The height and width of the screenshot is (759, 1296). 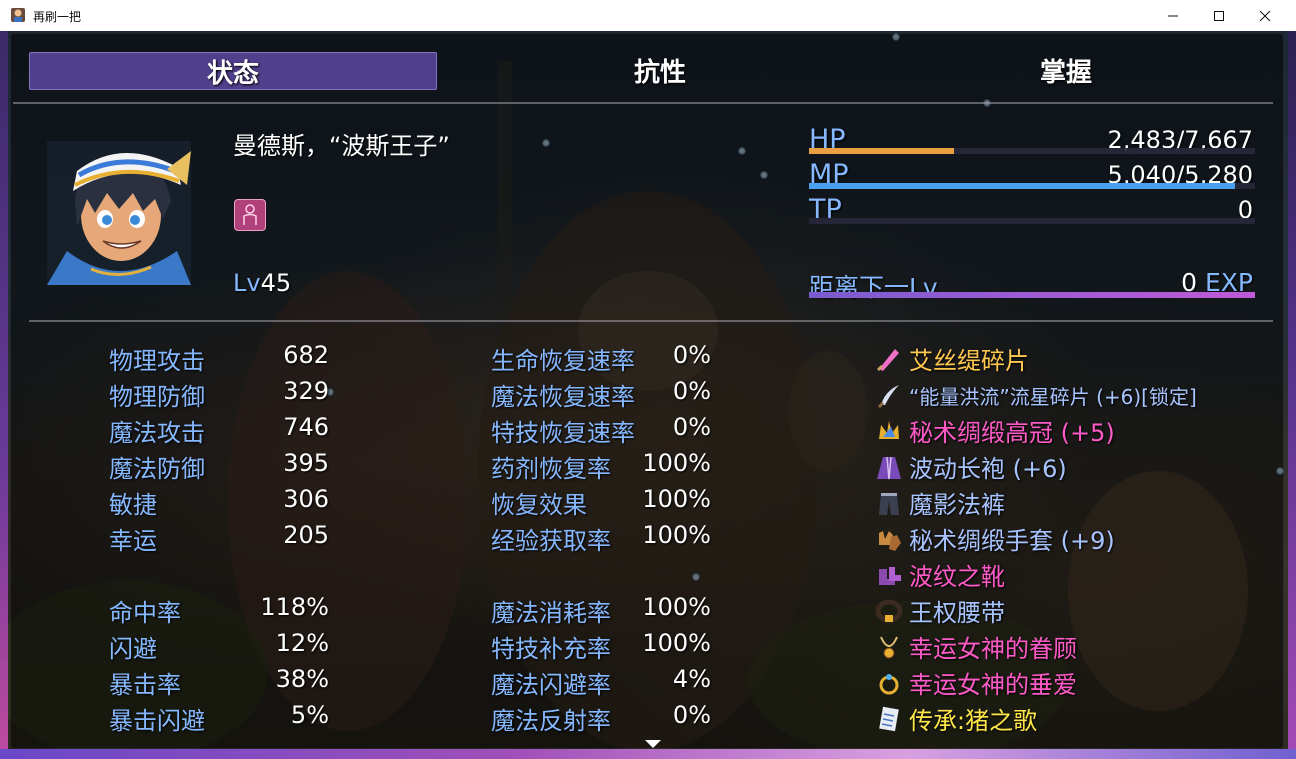 What do you see at coordinates (889, 719) in the screenshot?
I see `scroll-icon` at bounding box center [889, 719].